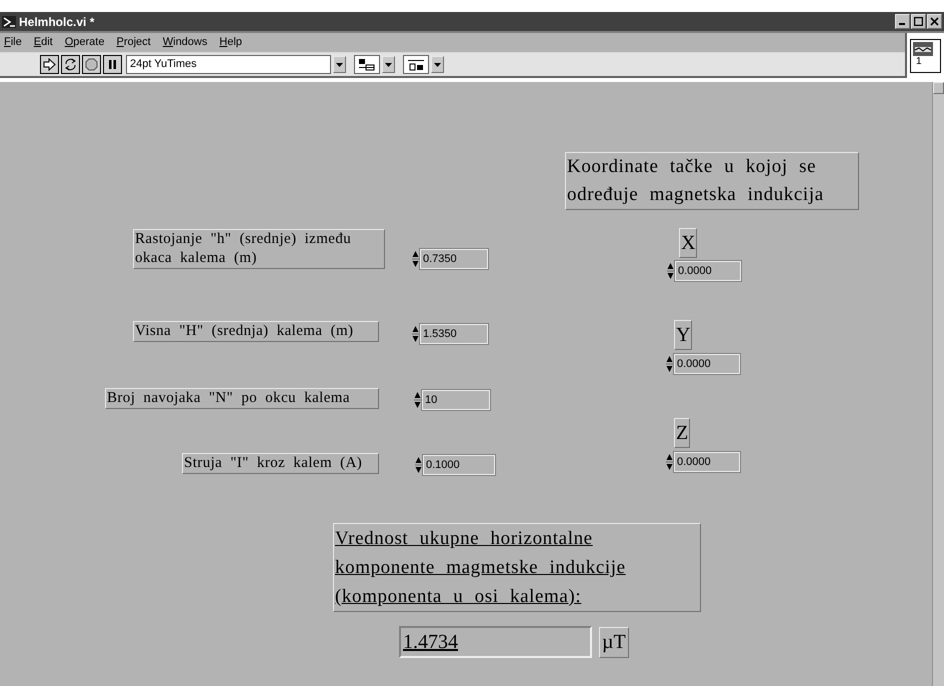 The image size is (944, 686). What do you see at coordinates (918, 62) in the screenshot?
I see `vi-icon-number: 1` at bounding box center [918, 62].